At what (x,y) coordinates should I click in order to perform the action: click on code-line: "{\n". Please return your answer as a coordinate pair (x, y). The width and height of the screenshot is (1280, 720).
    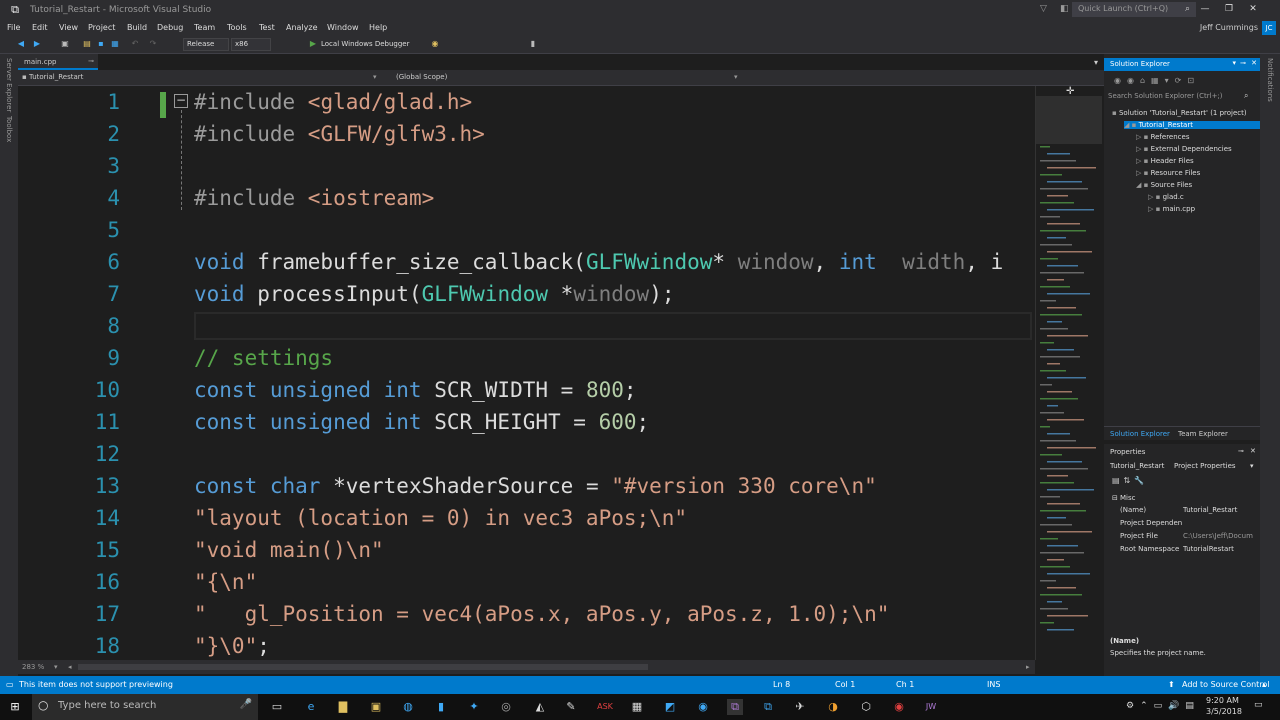
    Looking at the image, I should click on (225, 582).